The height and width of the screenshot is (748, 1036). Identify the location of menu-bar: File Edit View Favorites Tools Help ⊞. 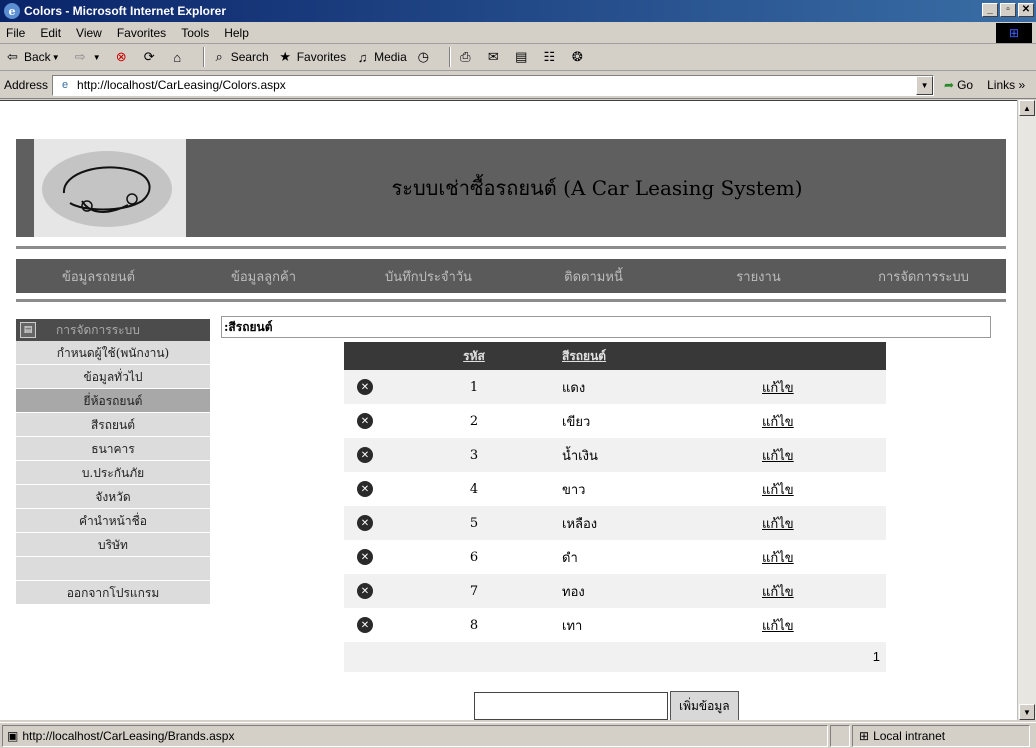
(518, 33).